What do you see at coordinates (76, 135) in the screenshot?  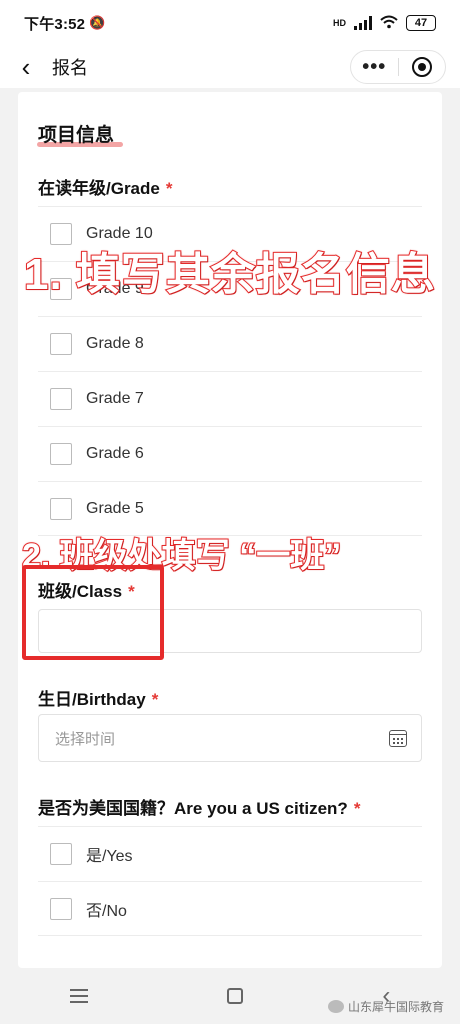 I see `section-title: 项目信息` at bounding box center [76, 135].